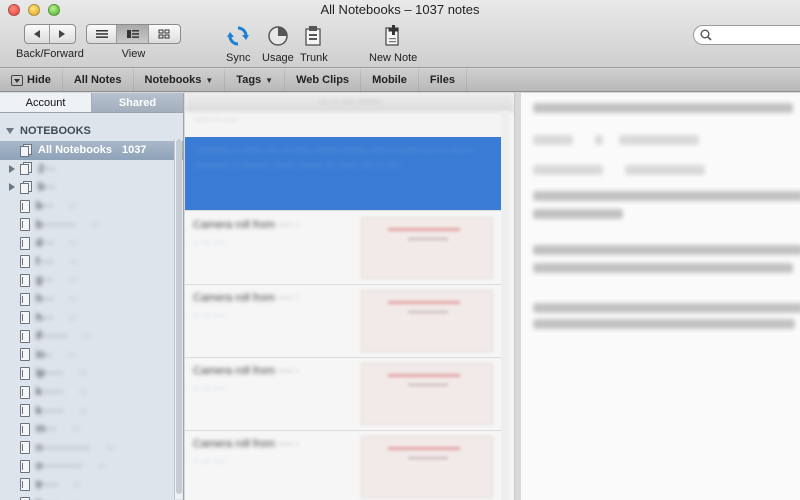  I want to click on hide-button: Hide, so click(31, 80).